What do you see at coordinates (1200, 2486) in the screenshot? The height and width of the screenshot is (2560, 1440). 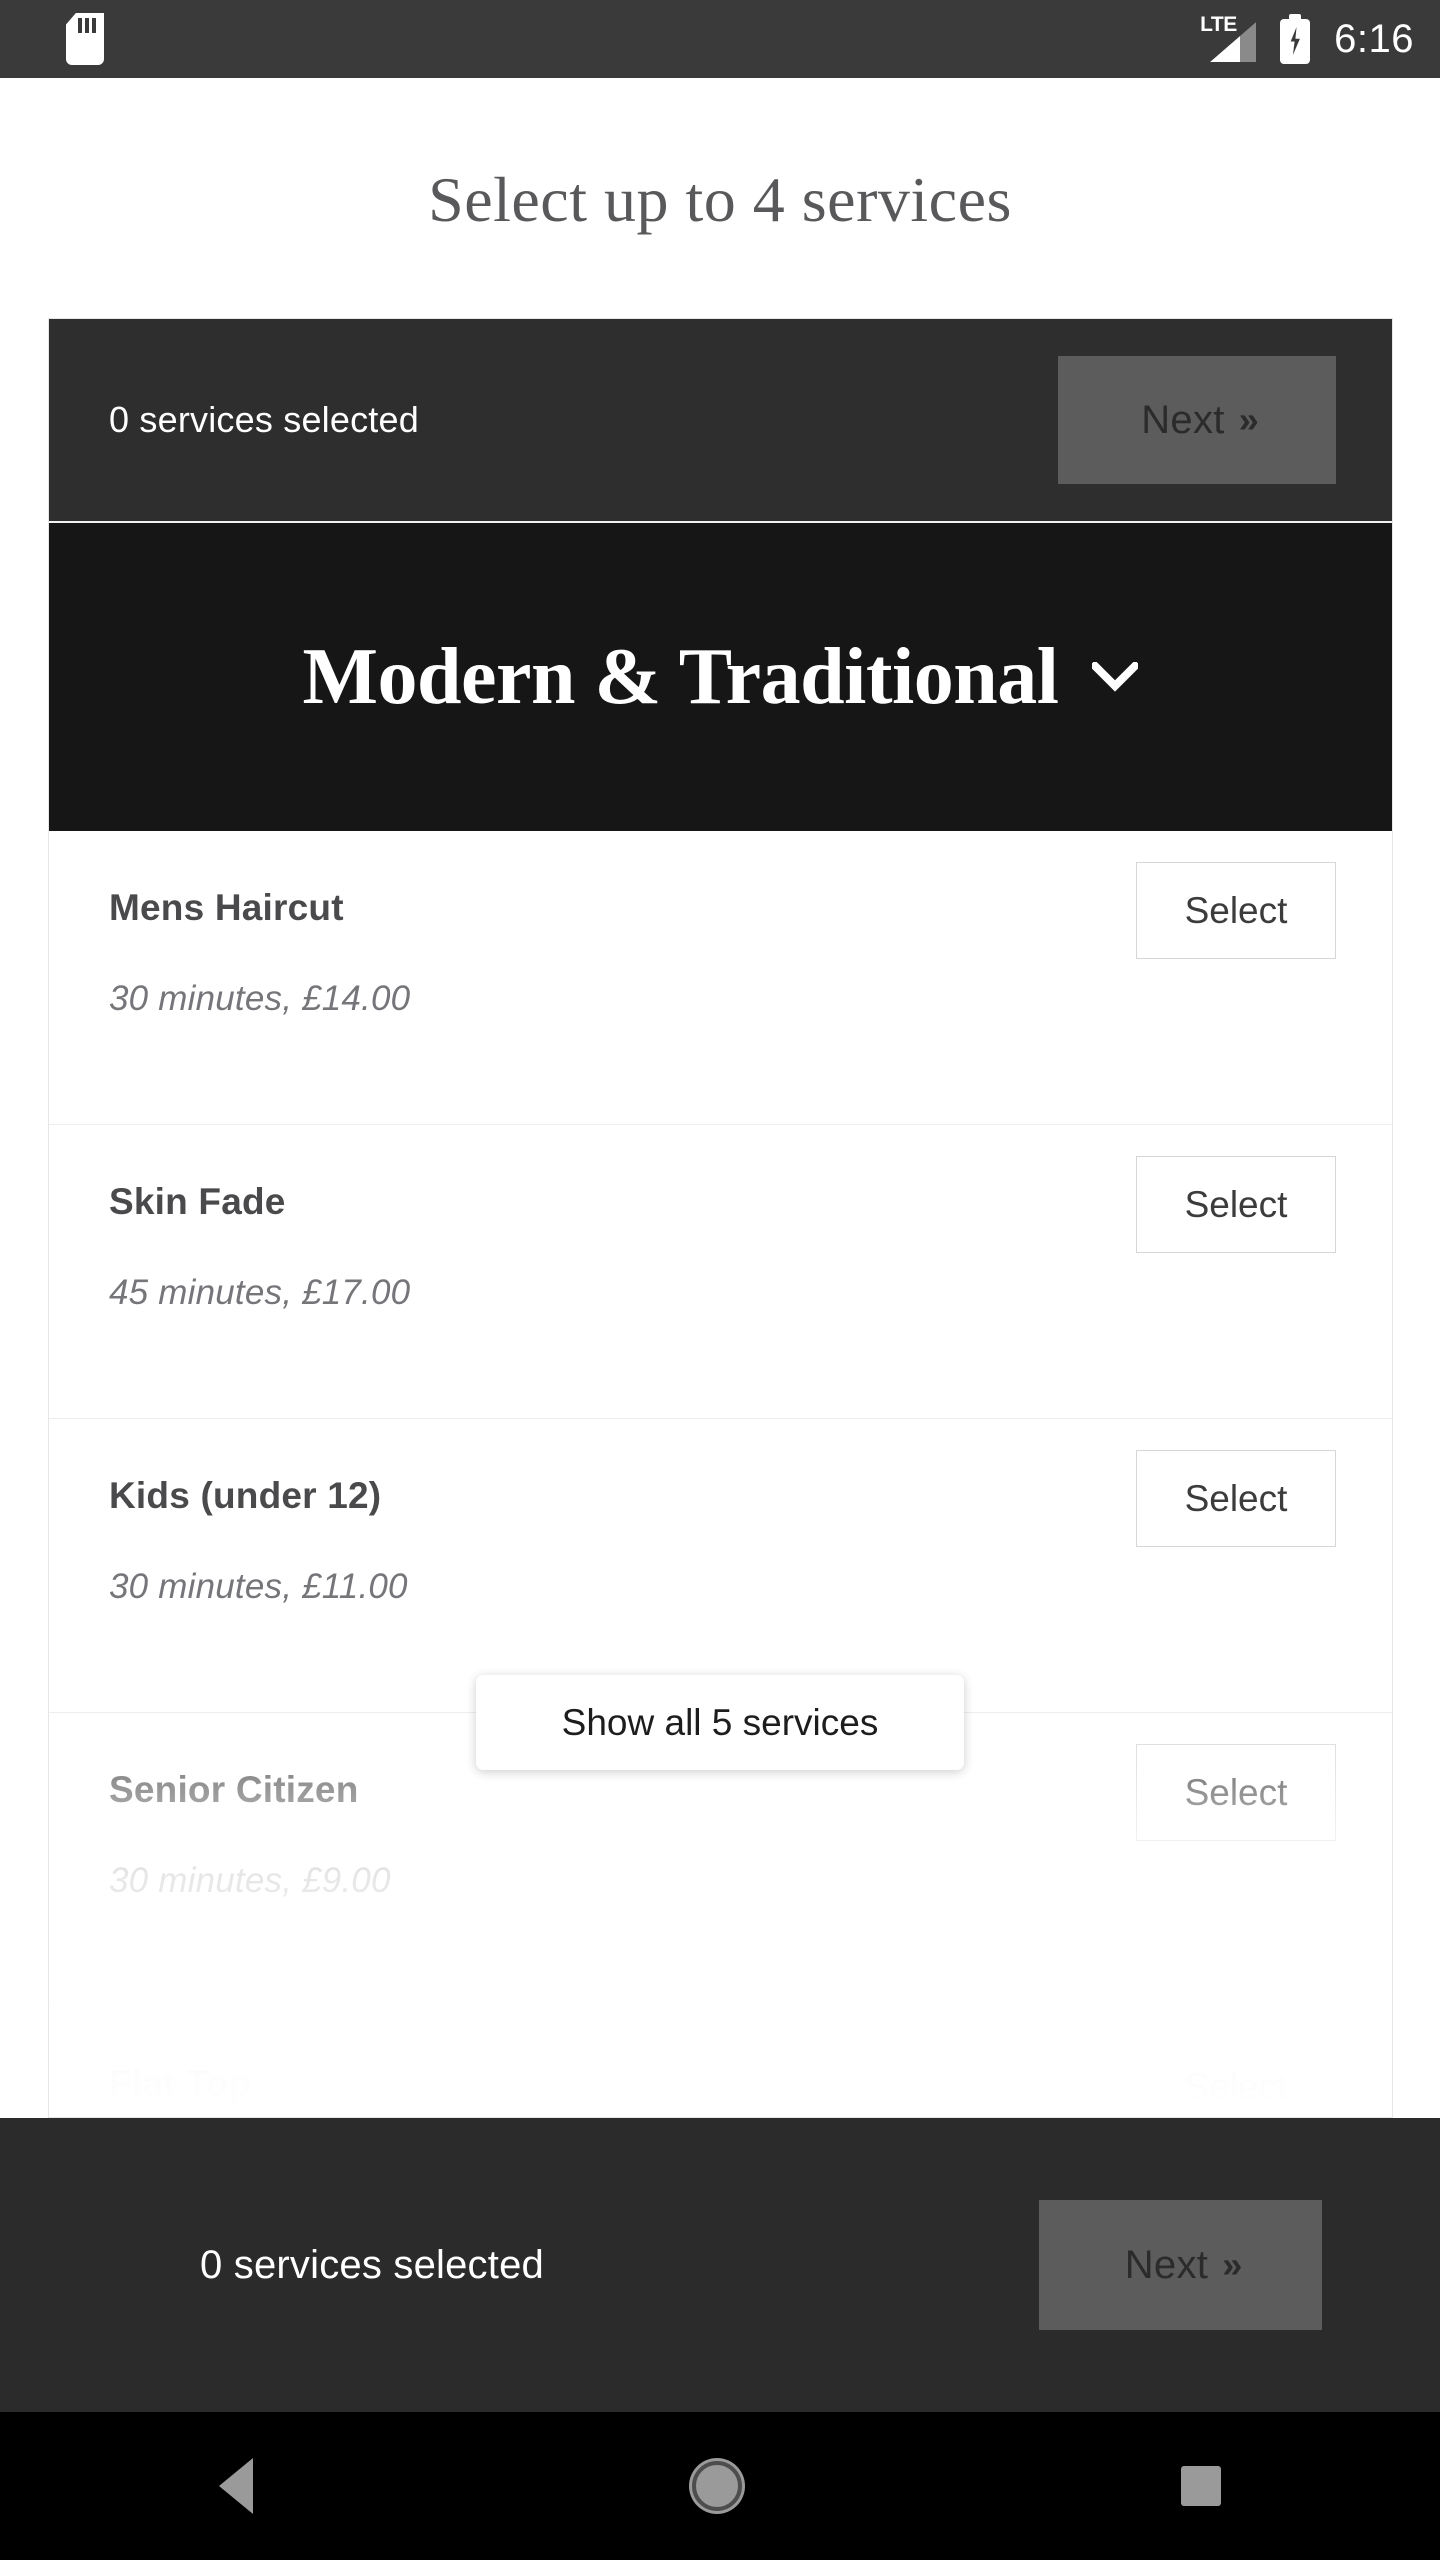 I see `recents-square-icon` at bounding box center [1200, 2486].